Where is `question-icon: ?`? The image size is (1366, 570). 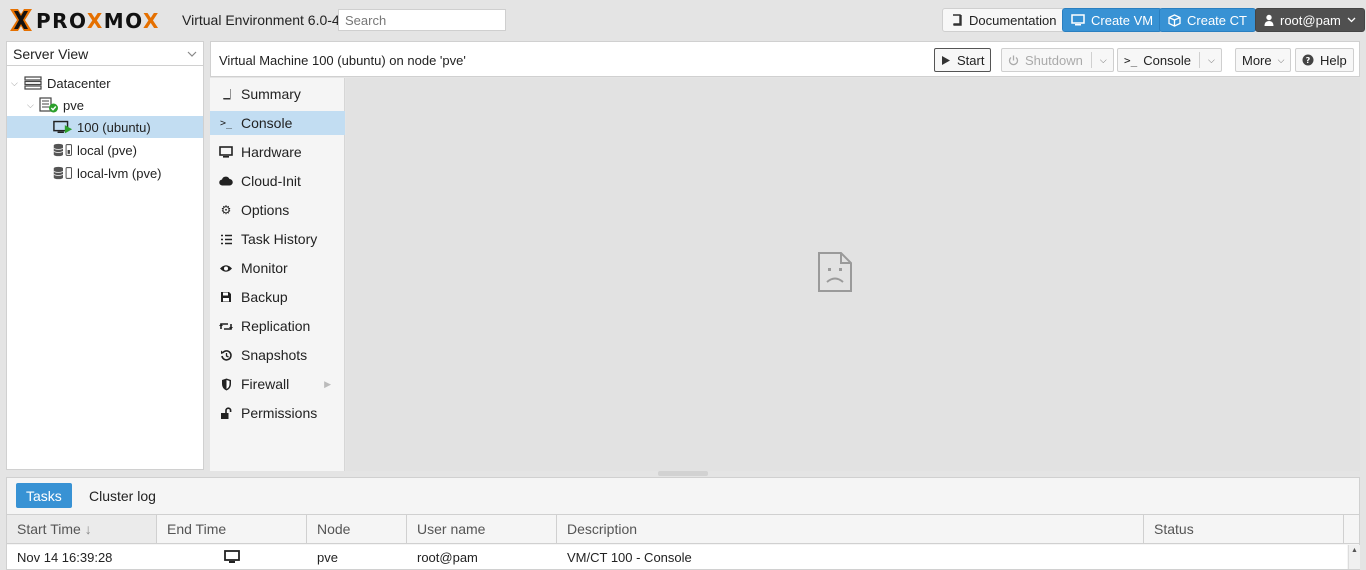 question-icon: ? is located at coordinates (1308, 60).